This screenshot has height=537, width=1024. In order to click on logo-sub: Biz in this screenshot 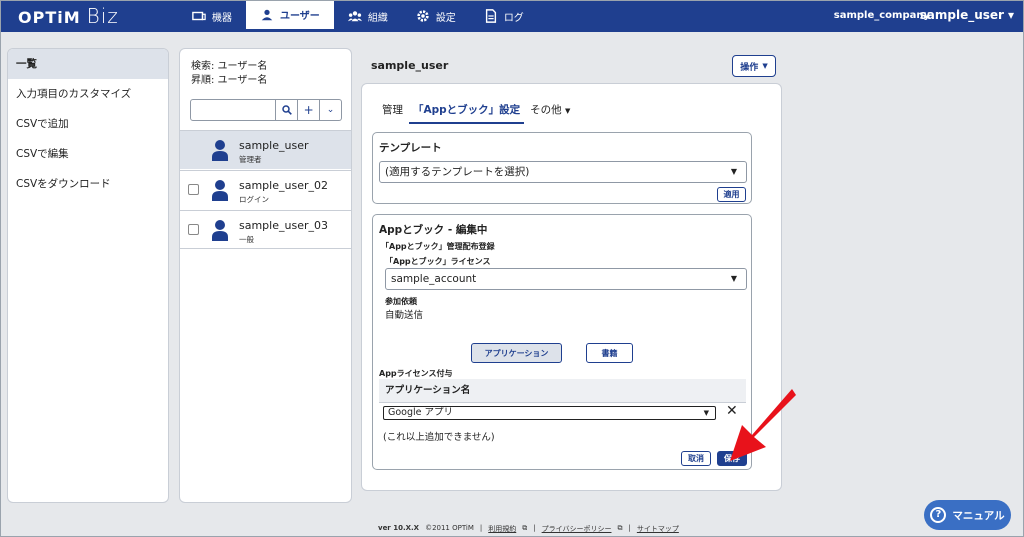, I will do `click(102, 16)`.